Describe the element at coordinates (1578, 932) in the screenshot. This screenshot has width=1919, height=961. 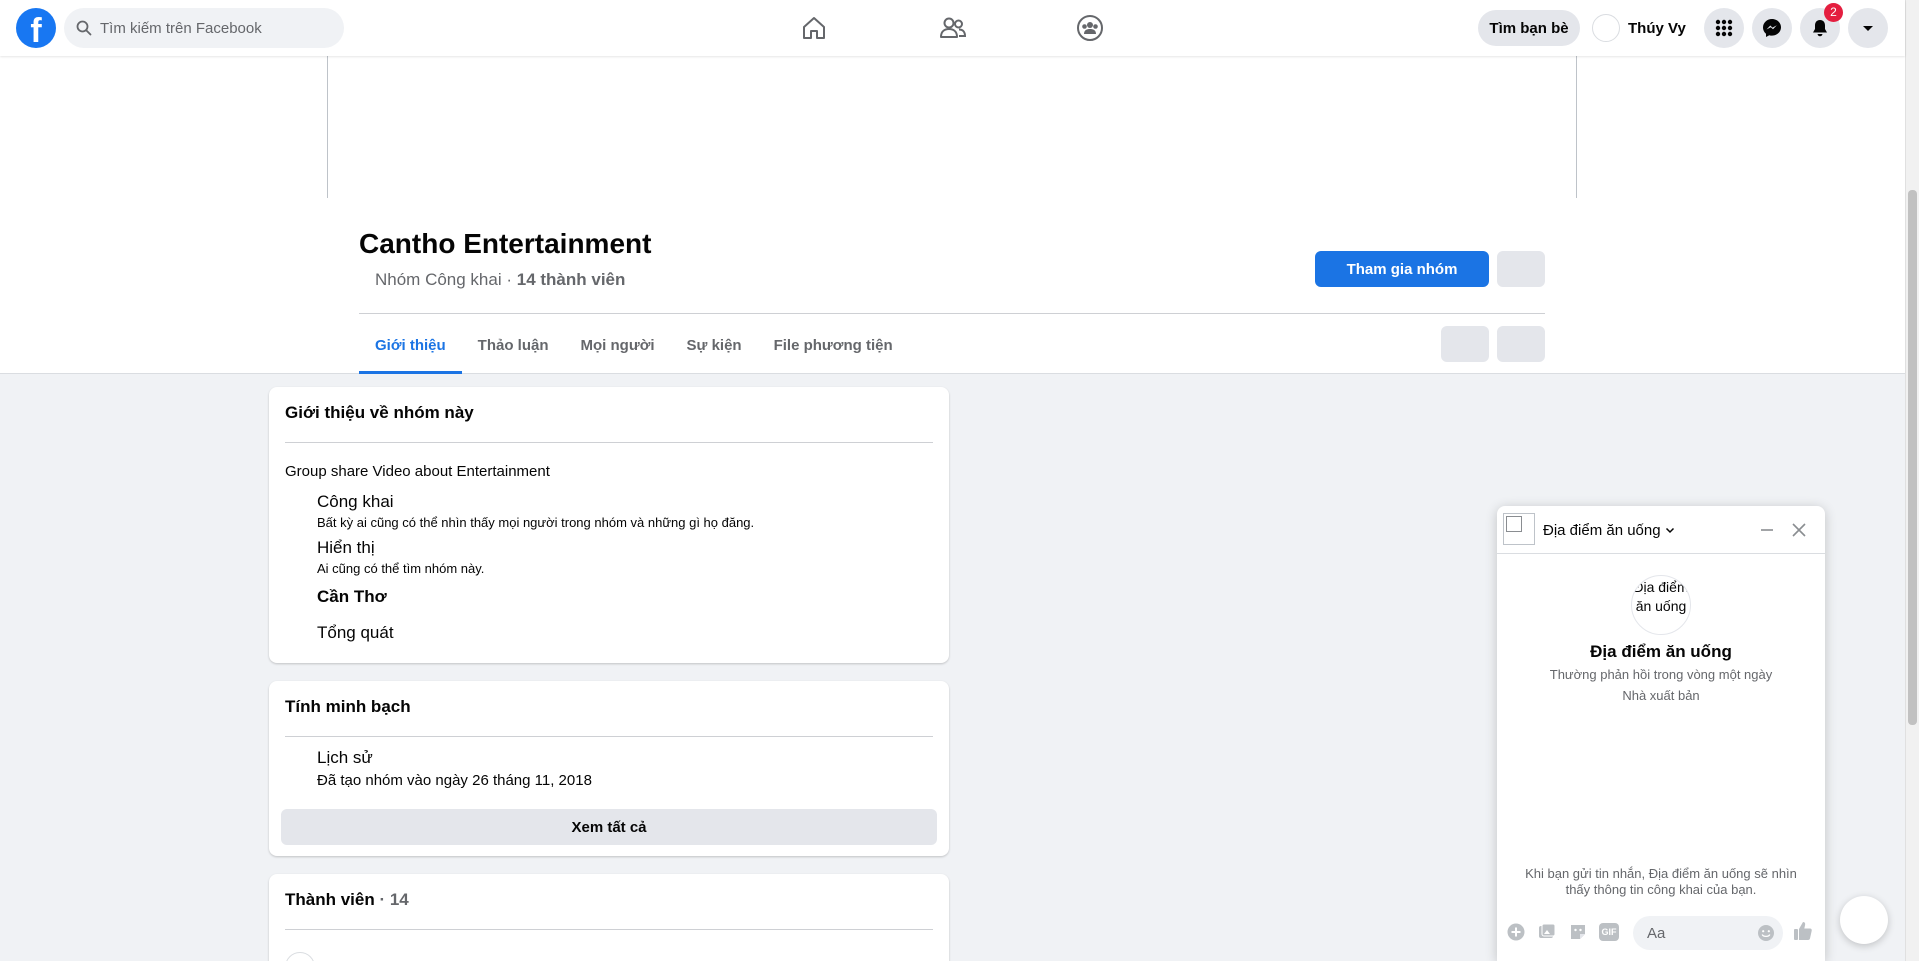
I see `sticker-icon` at that location.